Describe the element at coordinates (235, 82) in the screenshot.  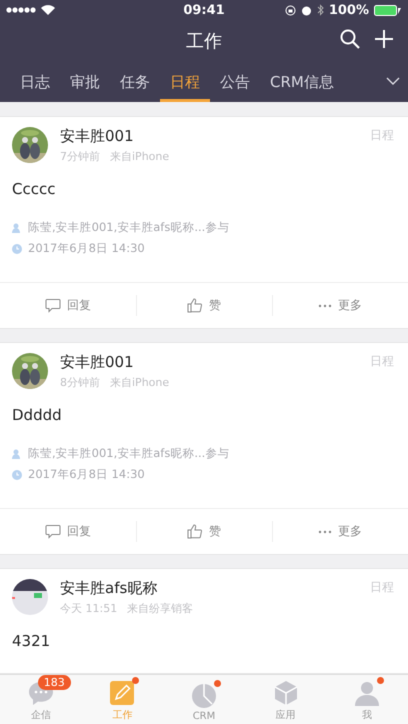
I see `category-tab: 公告` at that location.